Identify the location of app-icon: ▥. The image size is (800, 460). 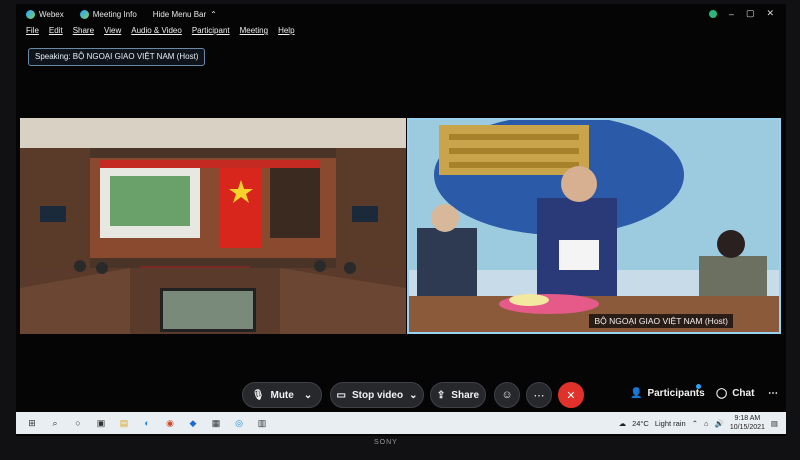
(262, 423).